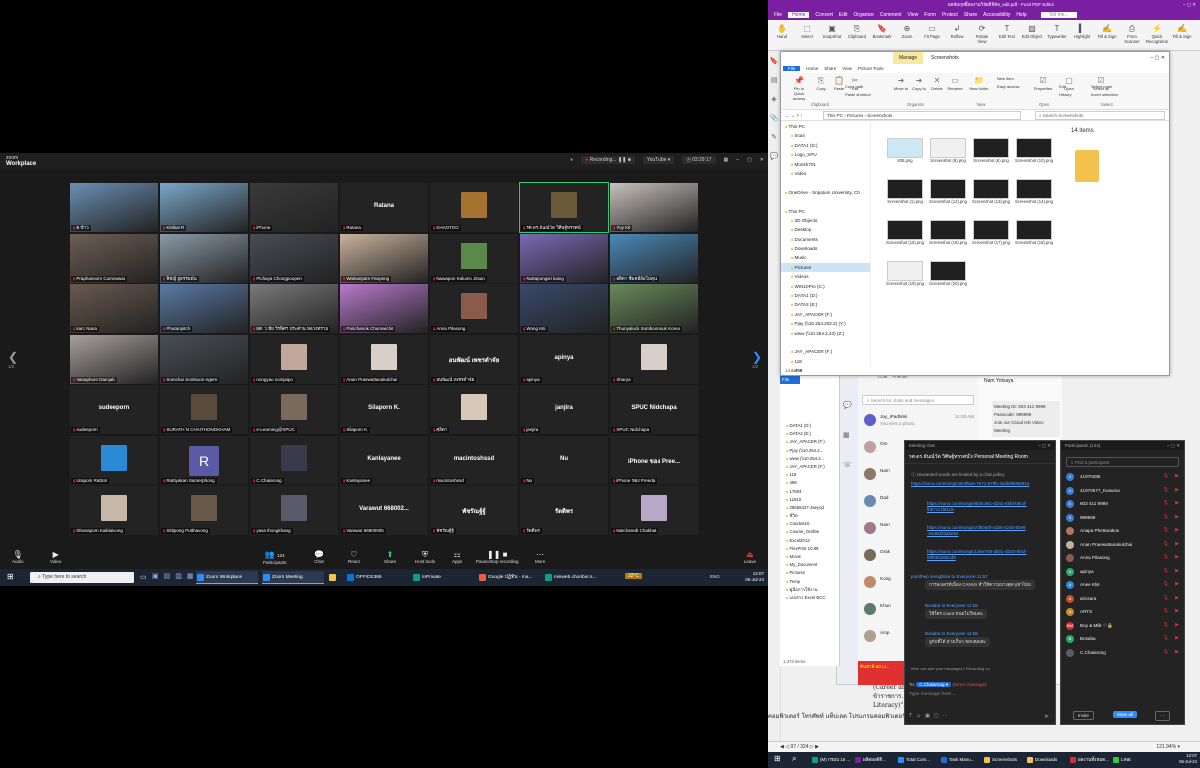  Describe the element at coordinates (922, 115) in the screenshot. I see `address-bar: This PC › Pictures › Screenshots` at that location.